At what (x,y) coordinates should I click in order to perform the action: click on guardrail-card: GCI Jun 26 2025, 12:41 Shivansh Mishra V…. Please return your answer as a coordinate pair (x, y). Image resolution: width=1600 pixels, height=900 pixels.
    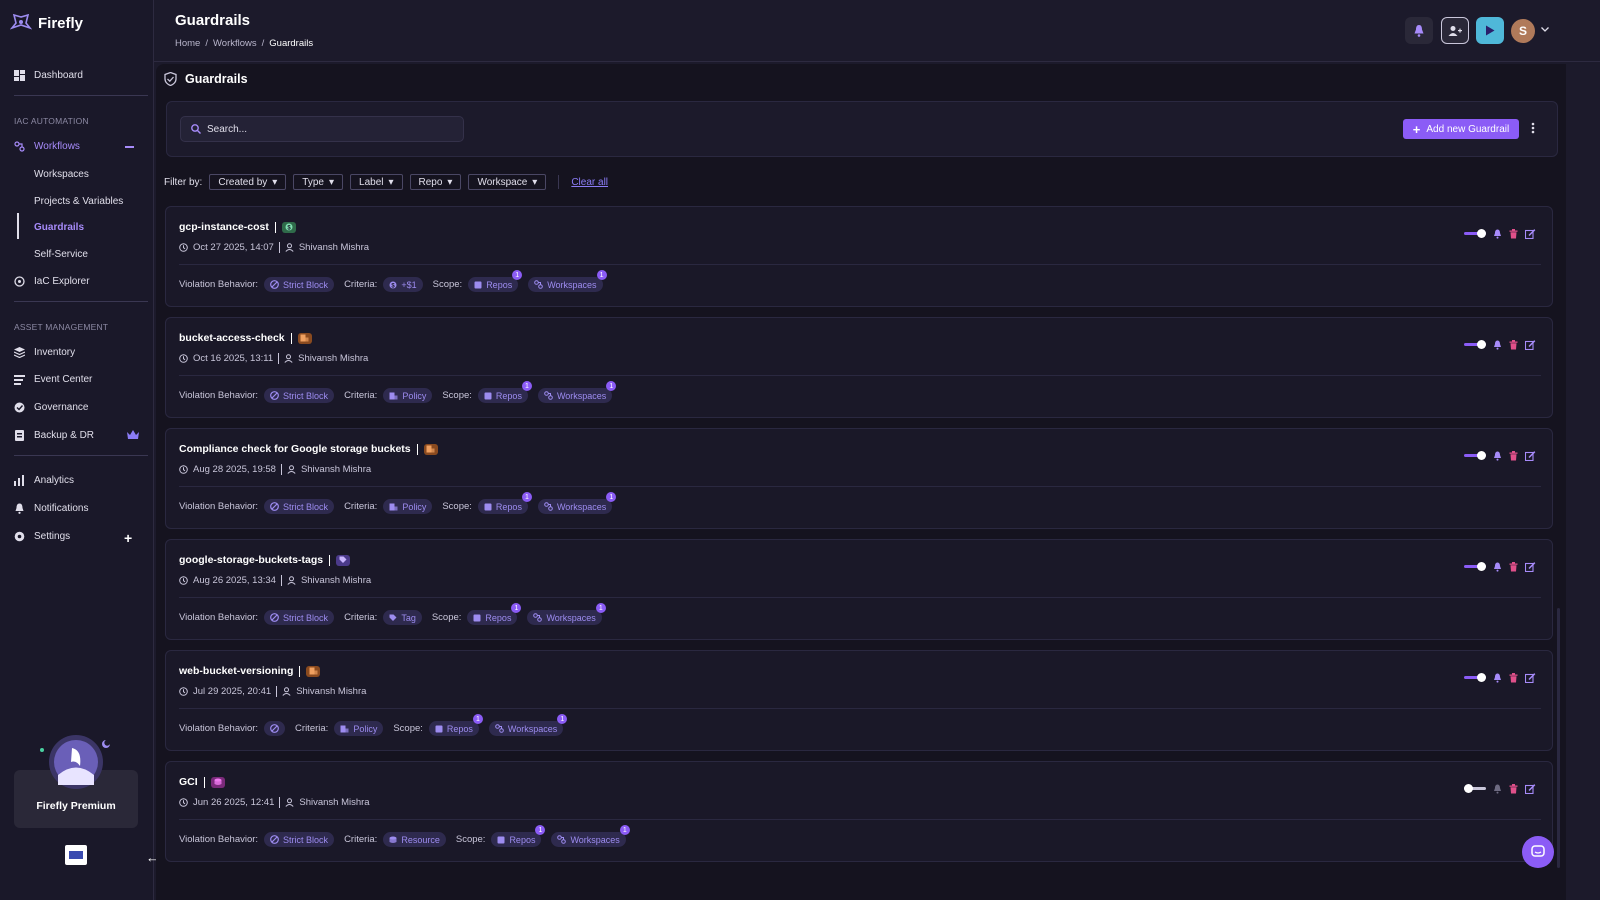
    Looking at the image, I should click on (859, 811).